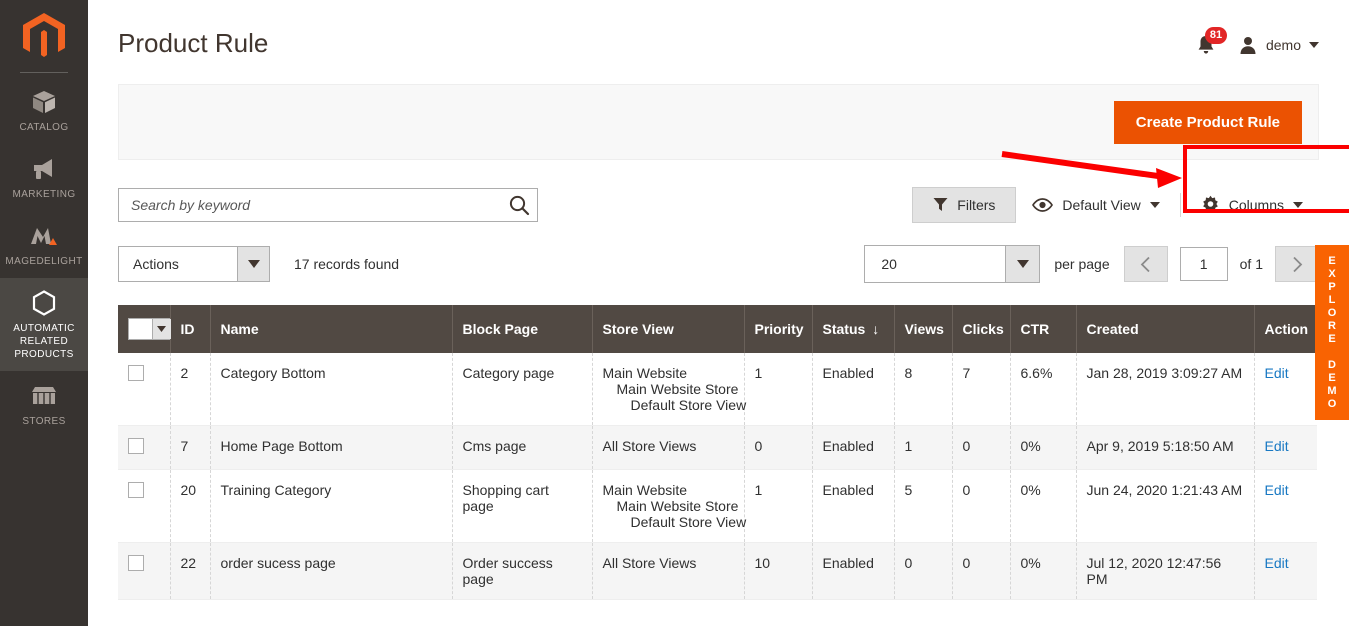 The width and height of the screenshot is (1349, 626). I want to click on column-header-status-label: Status, so click(844, 329).